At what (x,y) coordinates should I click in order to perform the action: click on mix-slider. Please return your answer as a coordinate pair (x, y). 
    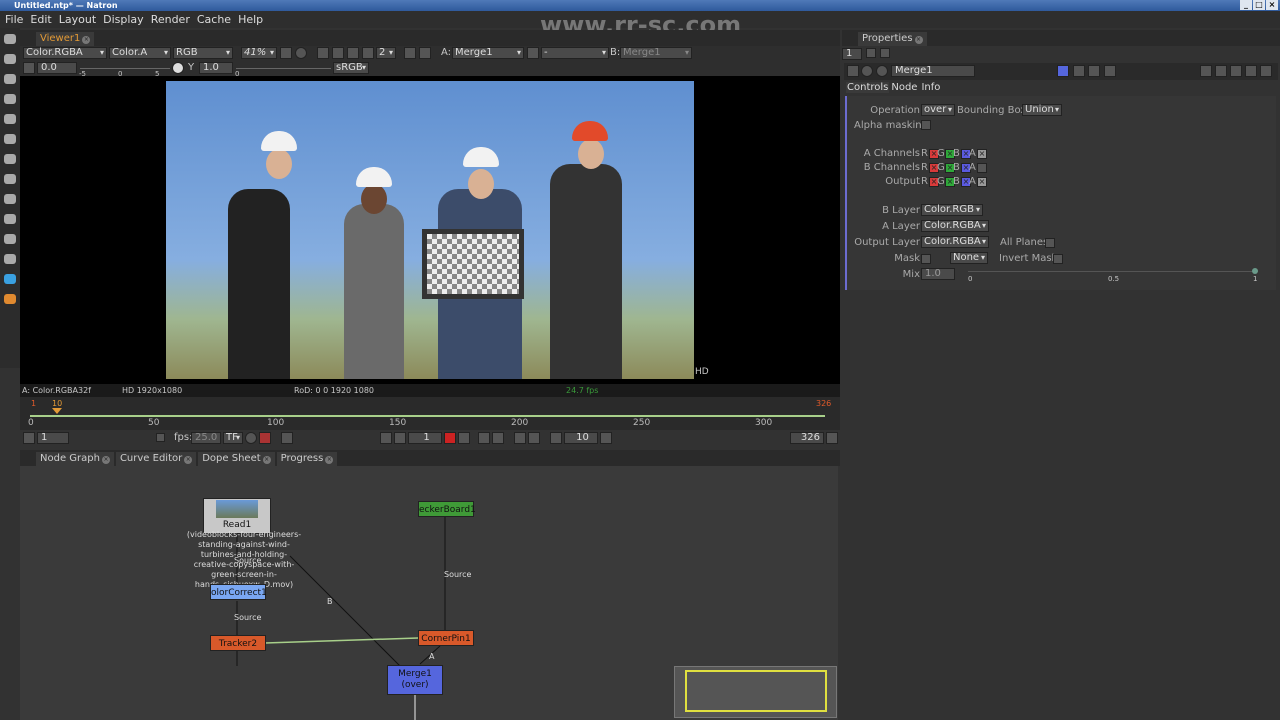
    Looking at the image, I should click on (1113, 271).